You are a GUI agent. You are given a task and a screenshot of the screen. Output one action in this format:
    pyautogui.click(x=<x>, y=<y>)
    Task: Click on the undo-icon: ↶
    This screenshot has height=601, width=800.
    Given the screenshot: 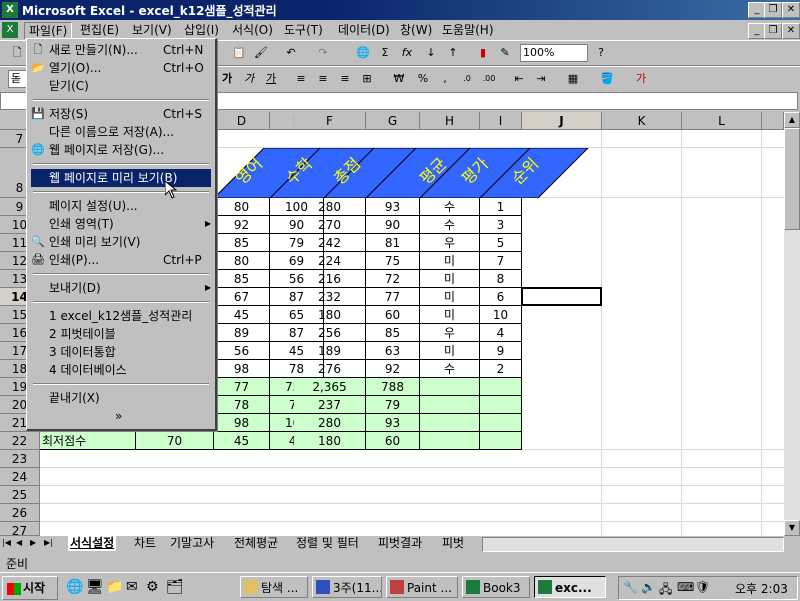 What is the action you would take?
    pyautogui.click(x=291, y=53)
    